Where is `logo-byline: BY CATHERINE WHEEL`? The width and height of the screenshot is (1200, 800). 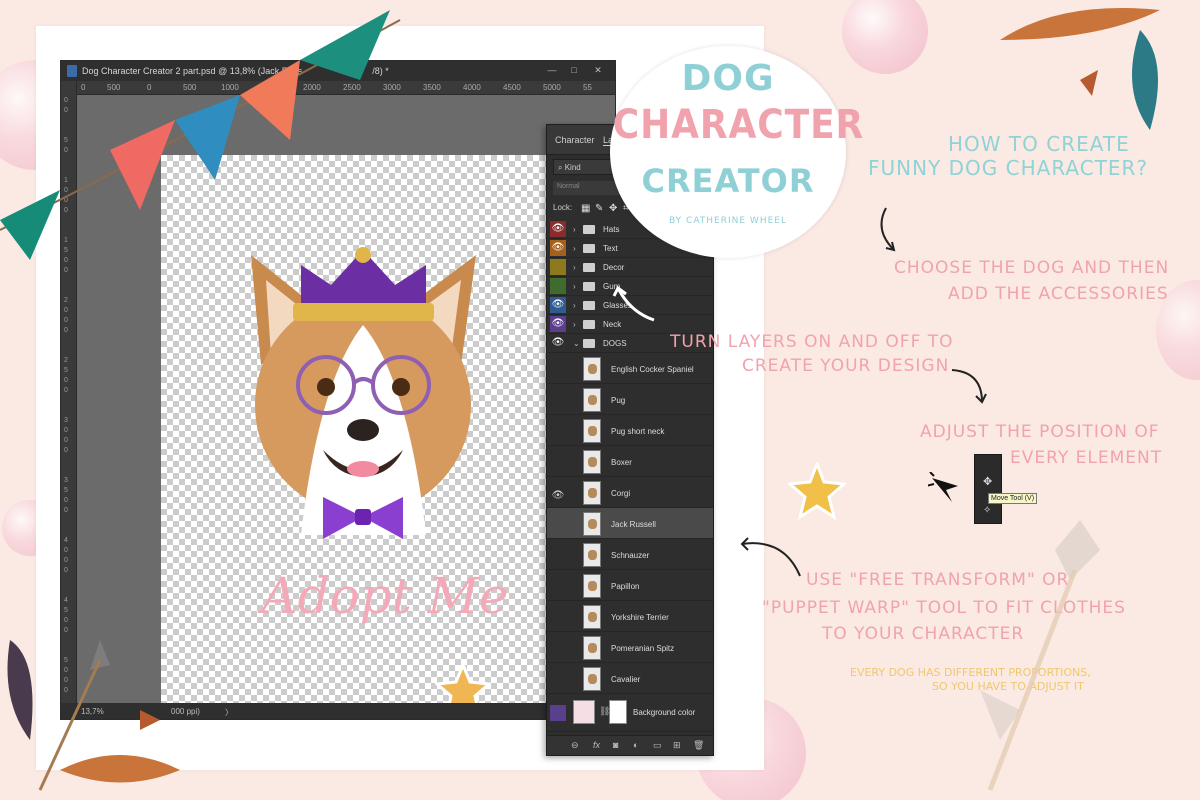
logo-byline: BY CATHERINE WHEEL is located at coordinates (728, 221).